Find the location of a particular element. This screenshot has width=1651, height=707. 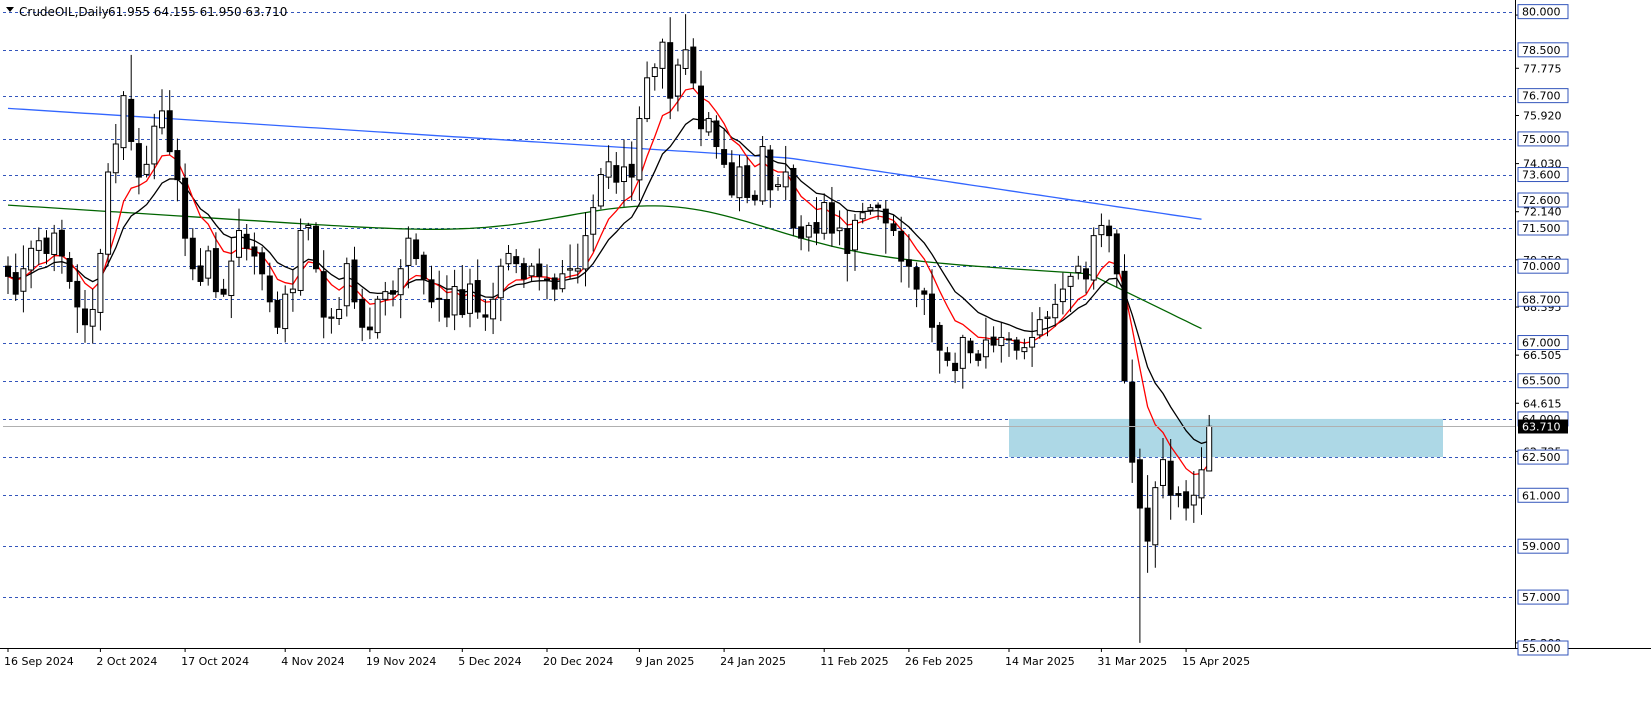

level-price-label: 65.500 is located at coordinates (1541, 381).